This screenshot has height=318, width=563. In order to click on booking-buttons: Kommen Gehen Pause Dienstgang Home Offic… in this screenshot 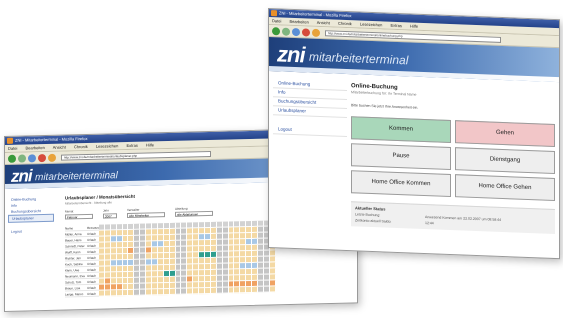, I will do `click(453, 159)`.